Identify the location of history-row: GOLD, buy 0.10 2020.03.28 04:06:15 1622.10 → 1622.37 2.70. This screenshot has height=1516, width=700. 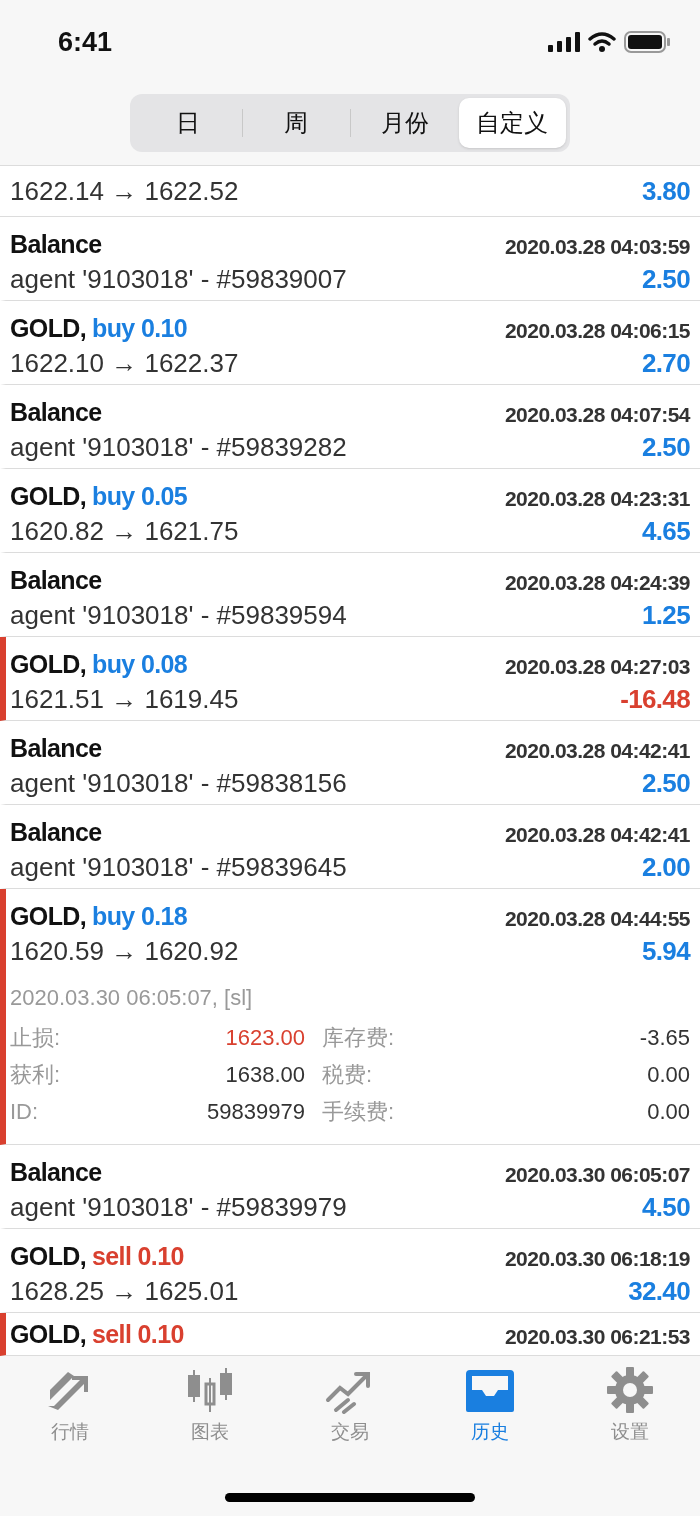
(350, 343).